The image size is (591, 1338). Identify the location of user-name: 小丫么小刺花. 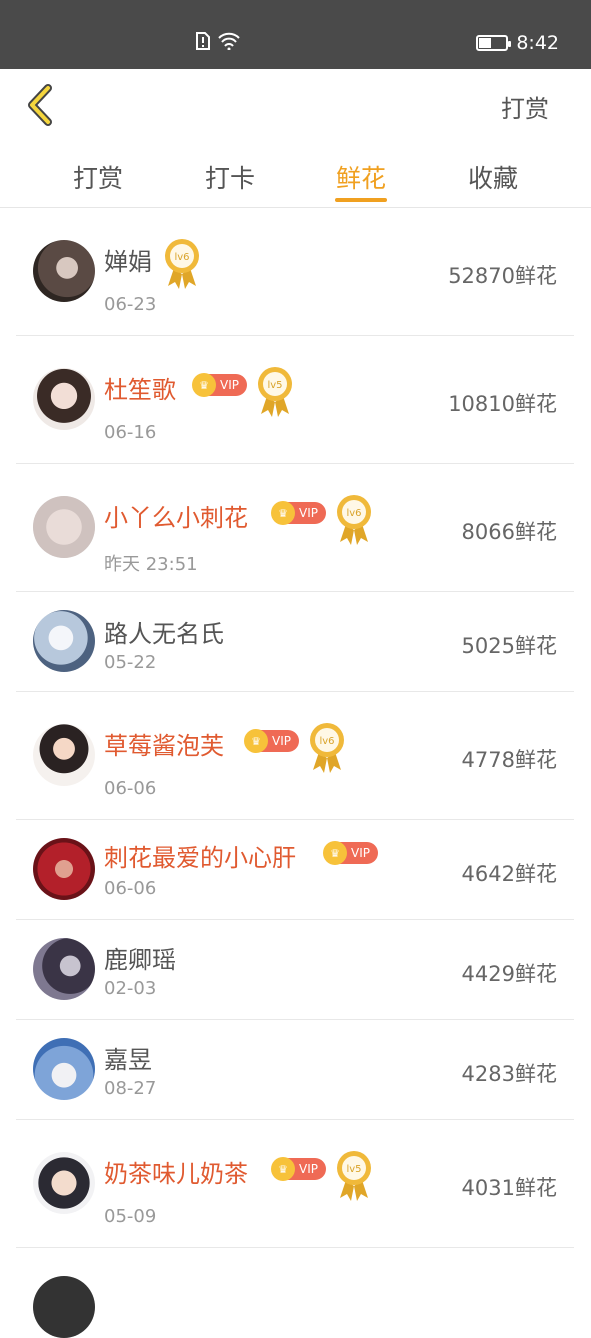
(176, 515).